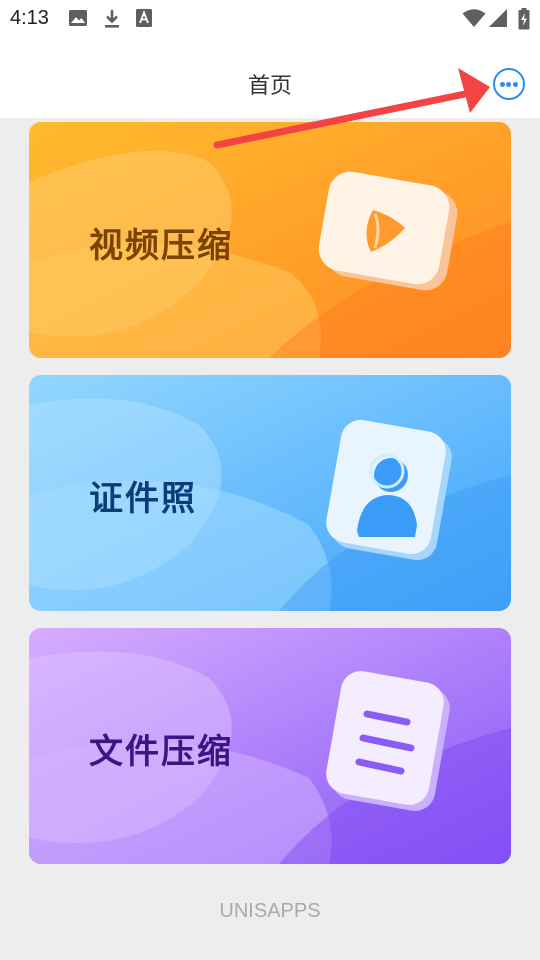 The height and width of the screenshot is (960, 540). I want to click on image-icon, so click(78, 18).